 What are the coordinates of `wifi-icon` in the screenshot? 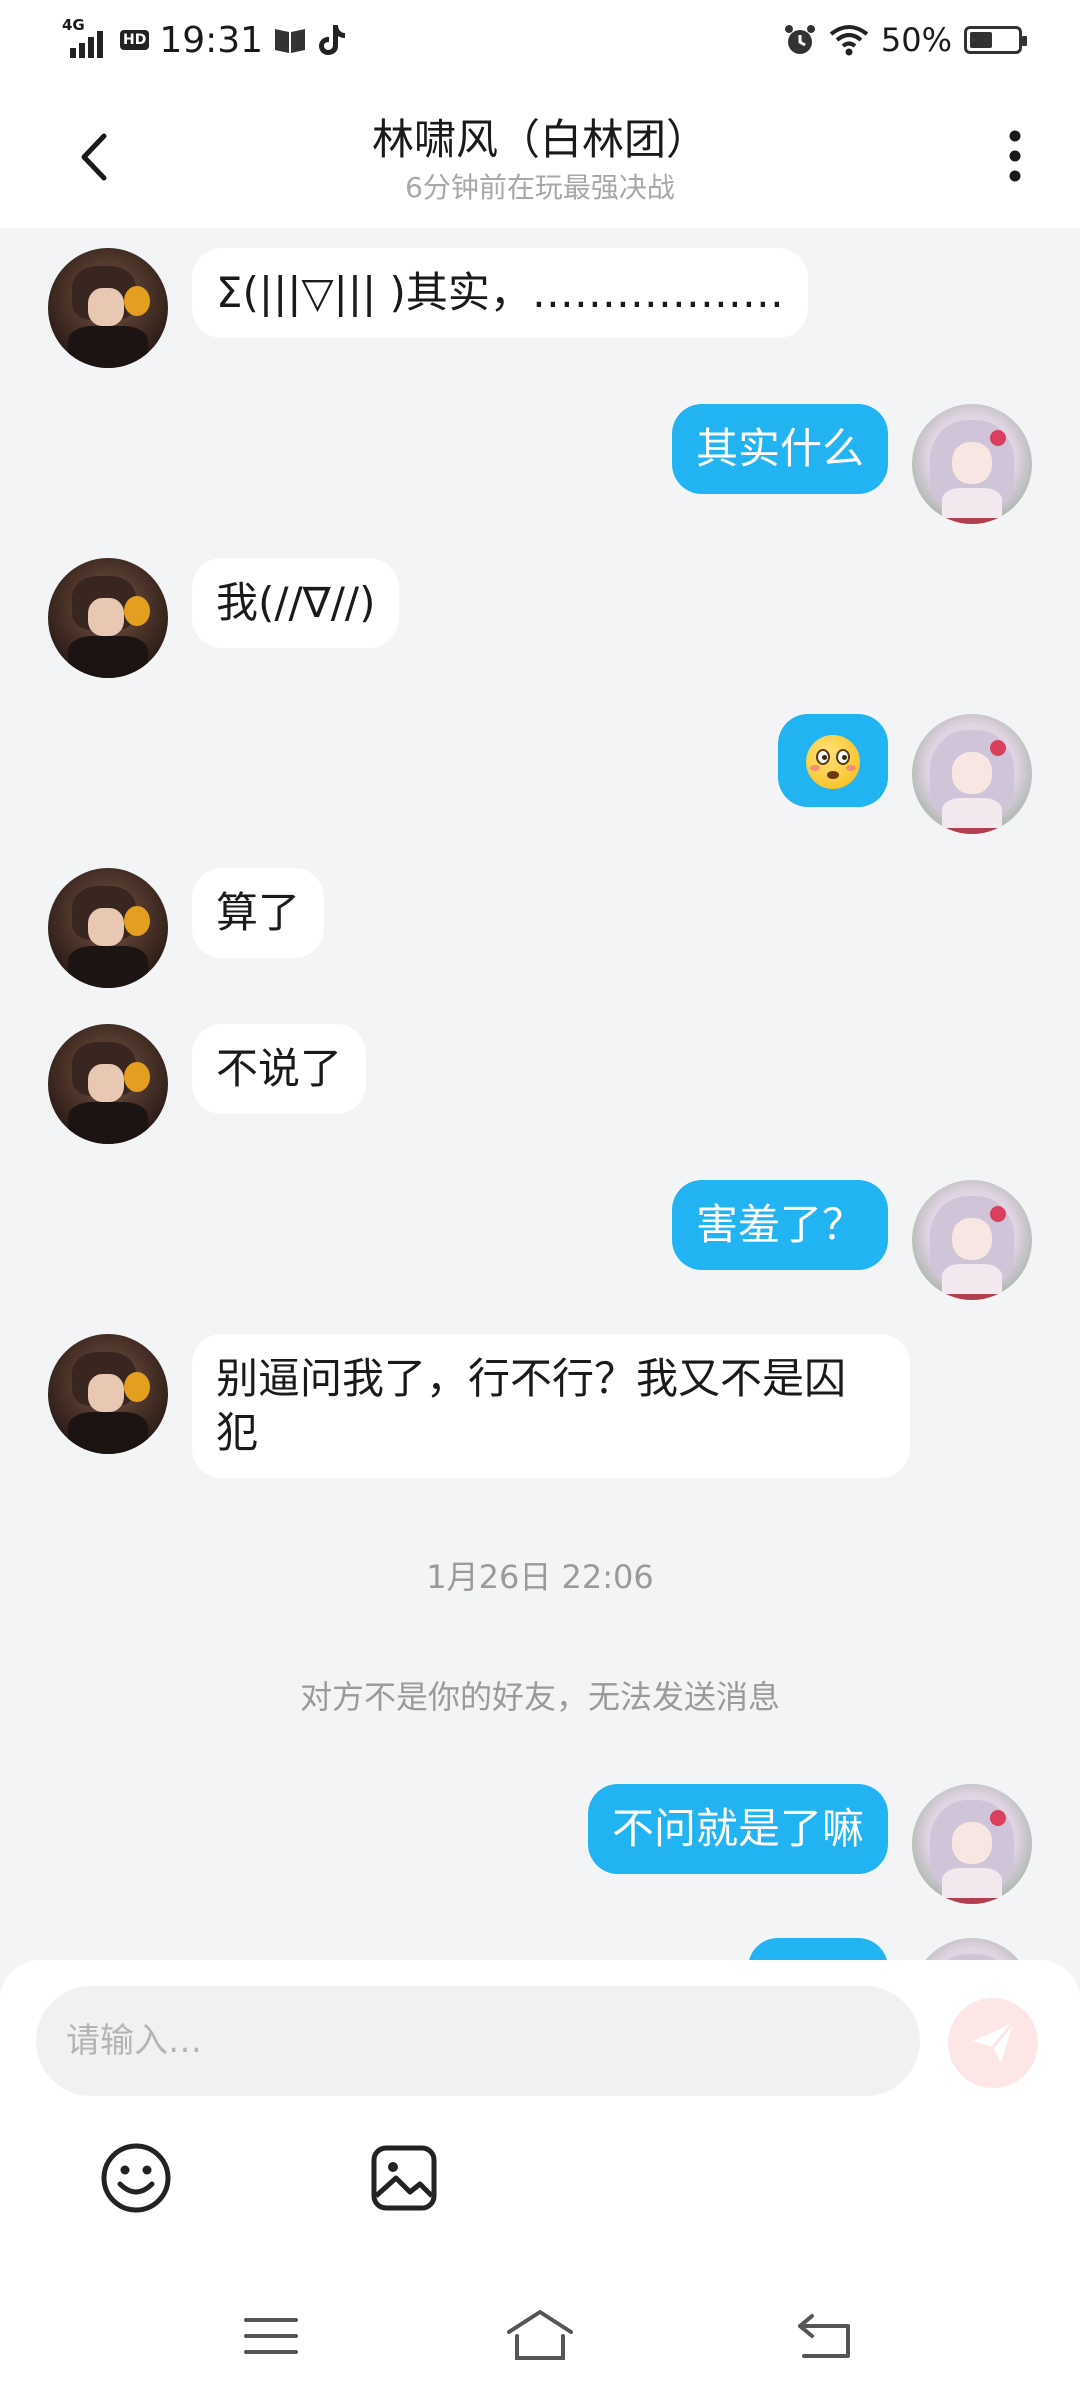 It's located at (849, 40).